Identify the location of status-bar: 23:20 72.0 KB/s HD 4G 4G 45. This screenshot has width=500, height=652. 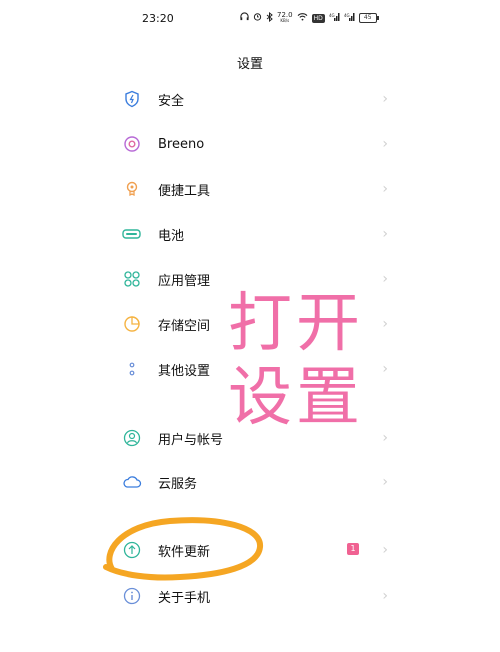
(250, 19).